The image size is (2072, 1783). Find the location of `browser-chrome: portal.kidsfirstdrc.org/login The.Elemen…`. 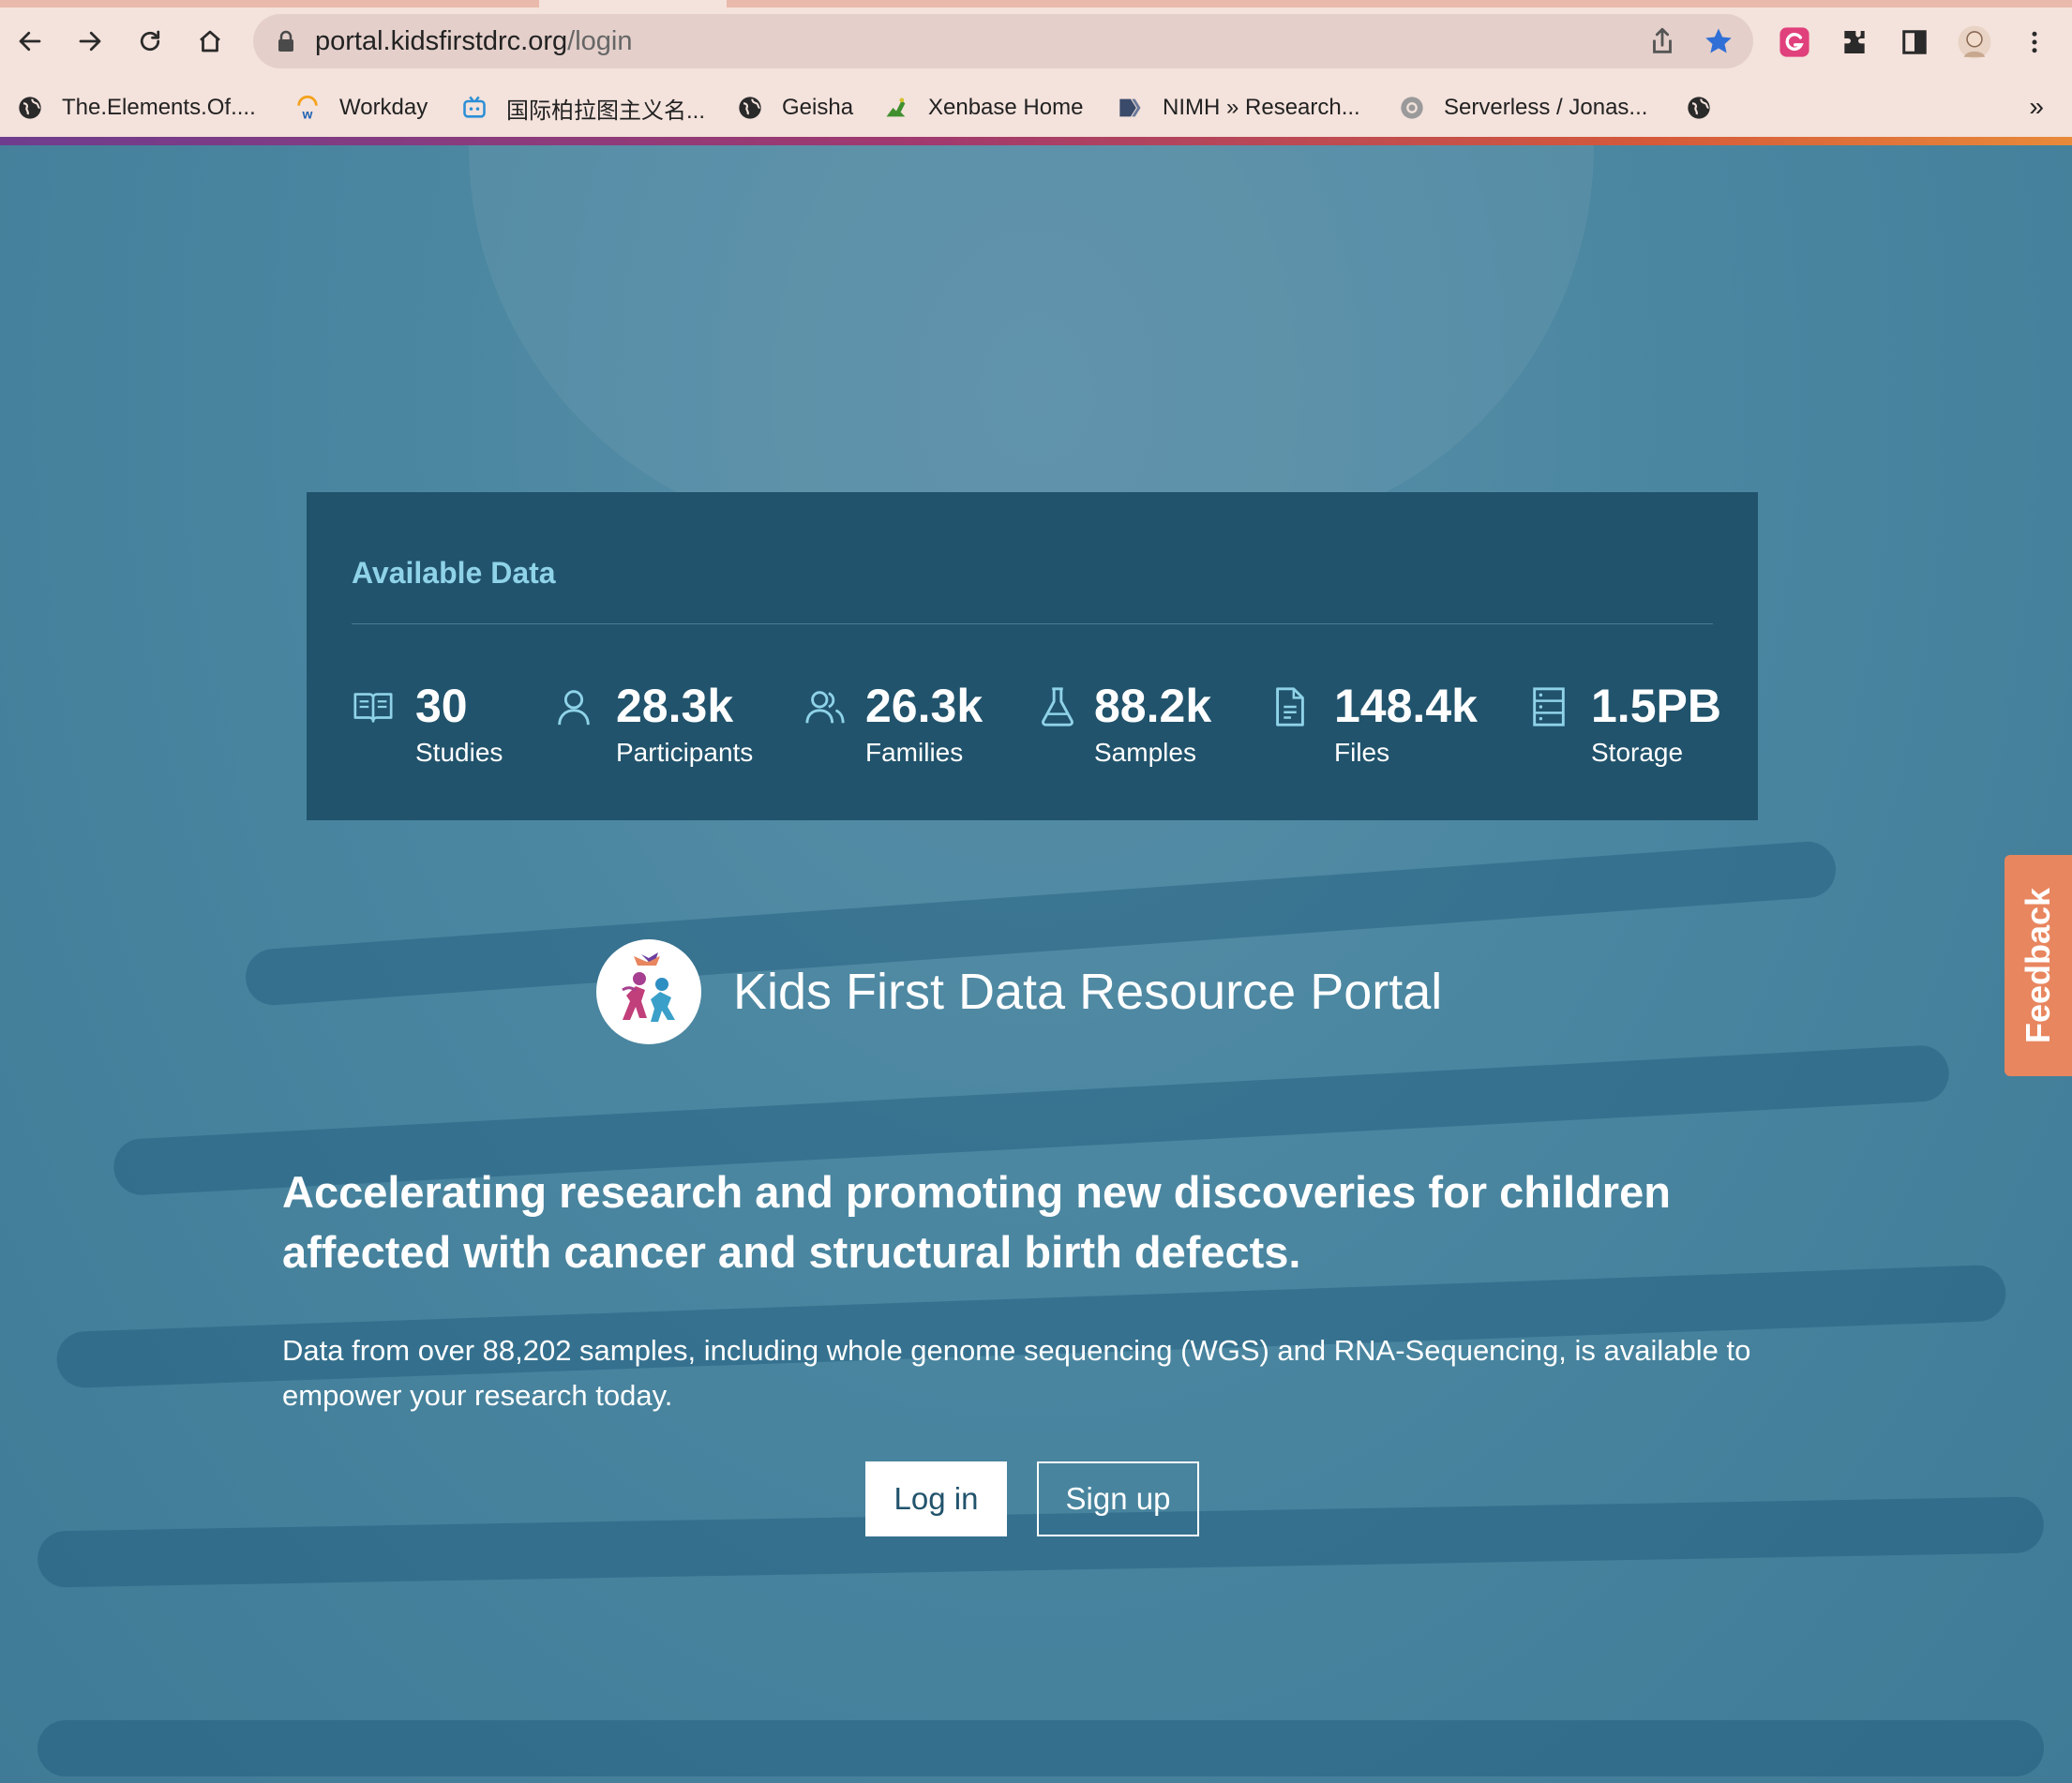

browser-chrome: portal.kidsfirstdrc.org/login The.Elemen… is located at coordinates (1036, 72).